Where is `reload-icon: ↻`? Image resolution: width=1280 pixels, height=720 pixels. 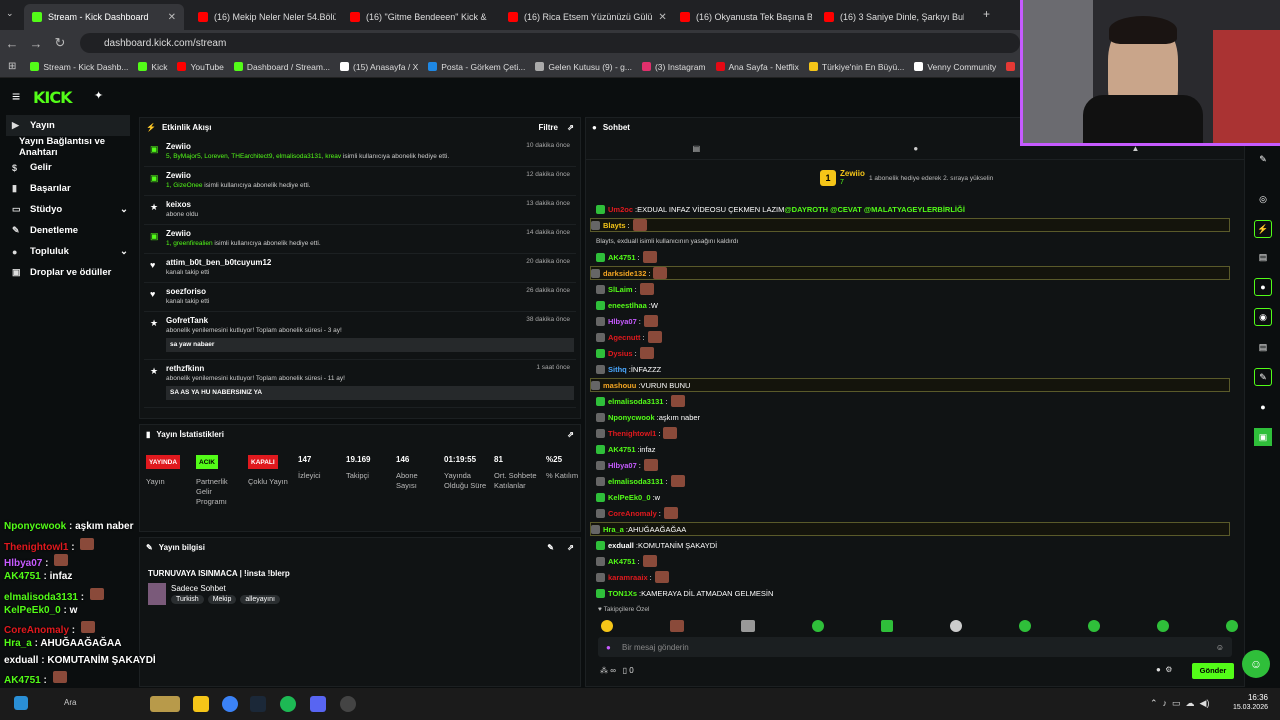 reload-icon: ↻ is located at coordinates (60, 43).